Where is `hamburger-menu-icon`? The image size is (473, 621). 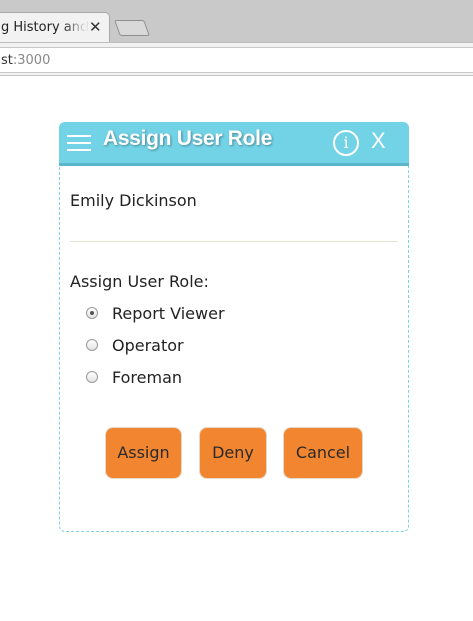
hamburger-menu-icon is located at coordinates (79, 143).